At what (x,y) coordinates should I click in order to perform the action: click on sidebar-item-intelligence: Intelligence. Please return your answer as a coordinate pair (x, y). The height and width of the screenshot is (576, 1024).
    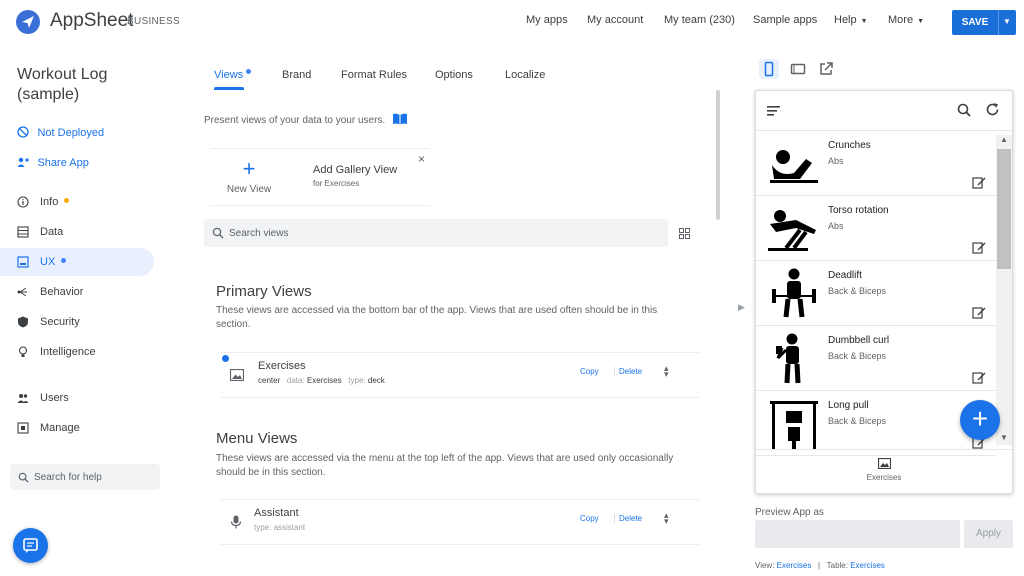
    Looking at the image, I should click on (77, 352).